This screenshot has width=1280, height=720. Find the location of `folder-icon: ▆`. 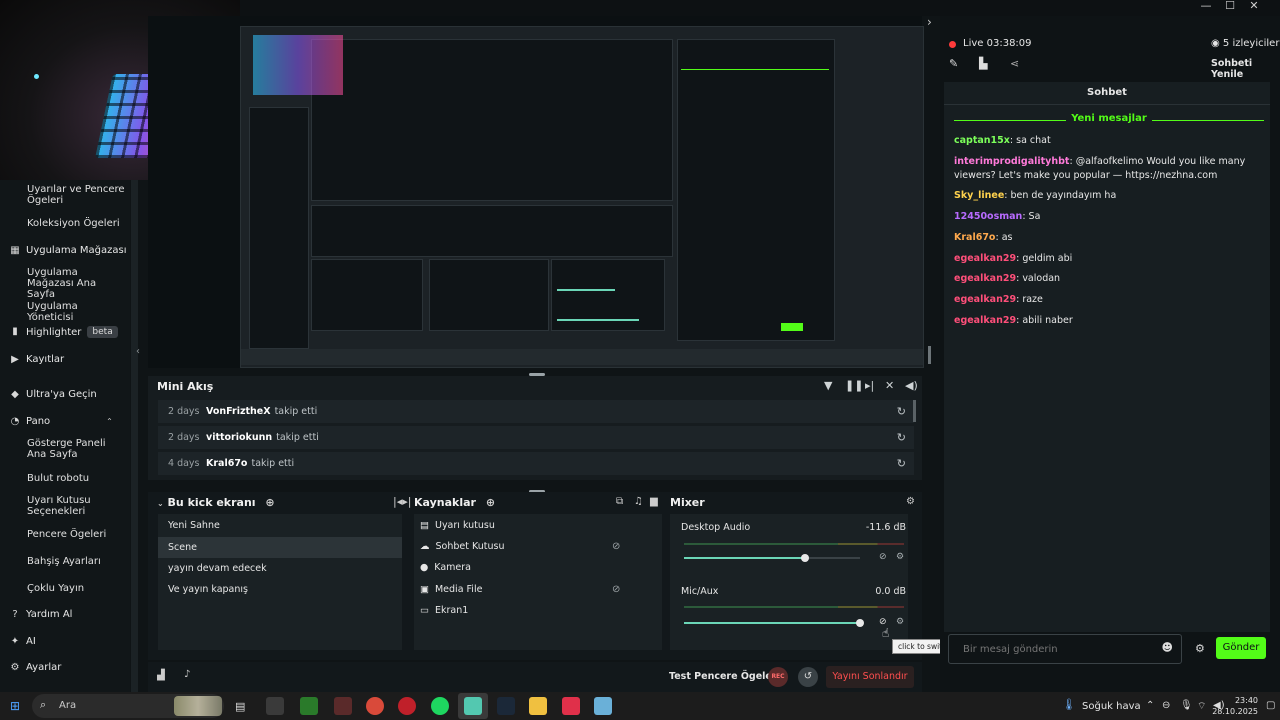

folder-icon: ▆ is located at coordinates (654, 501).